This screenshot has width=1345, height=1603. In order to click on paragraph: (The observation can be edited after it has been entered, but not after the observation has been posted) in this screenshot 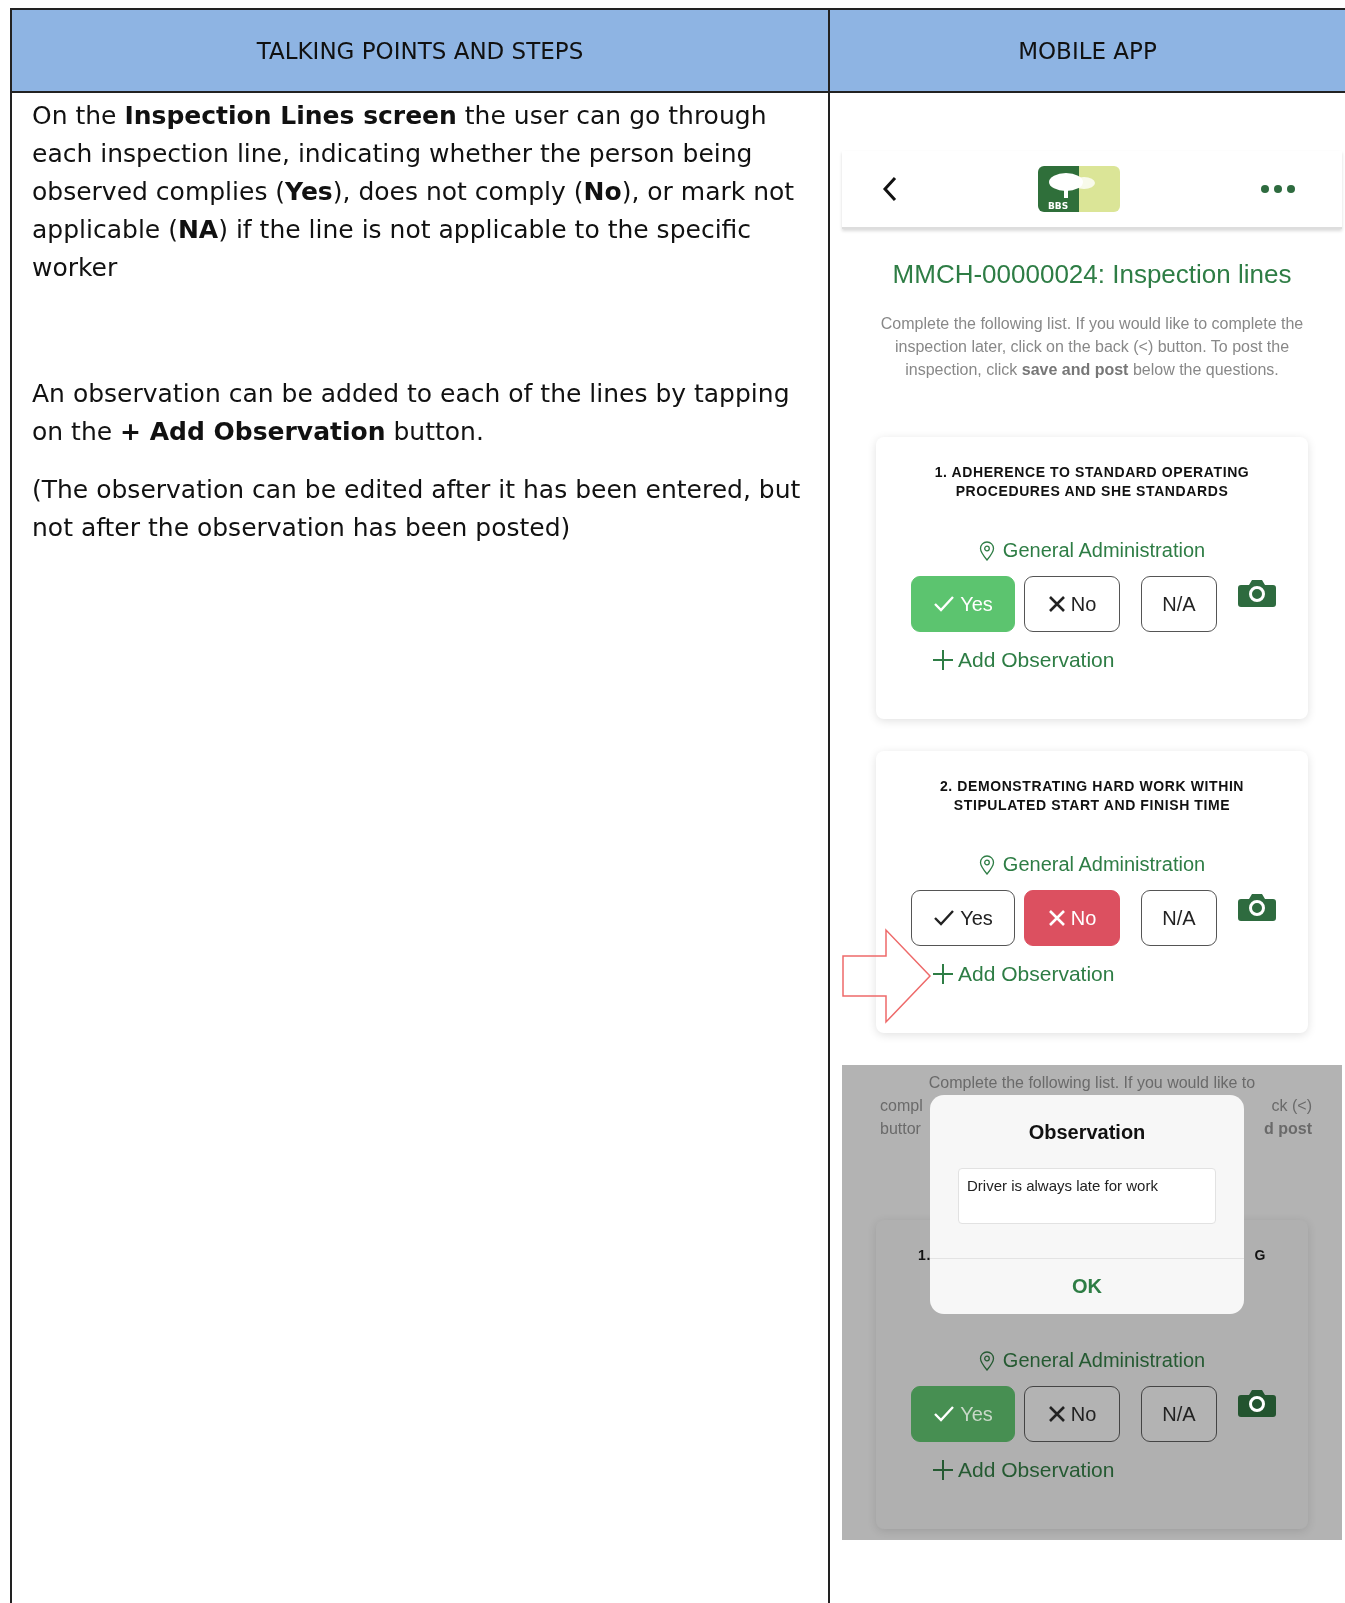, I will do `click(417, 509)`.